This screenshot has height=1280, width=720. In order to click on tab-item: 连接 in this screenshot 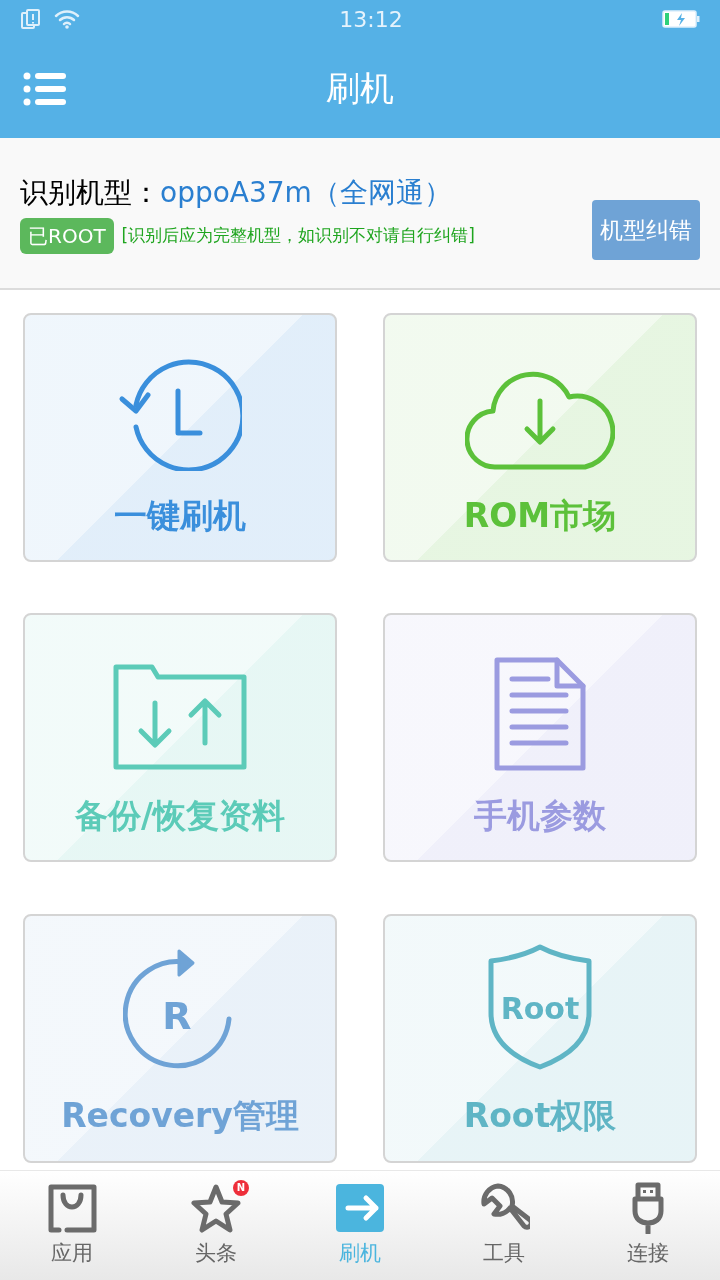, I will do `click(648, 1225)`.